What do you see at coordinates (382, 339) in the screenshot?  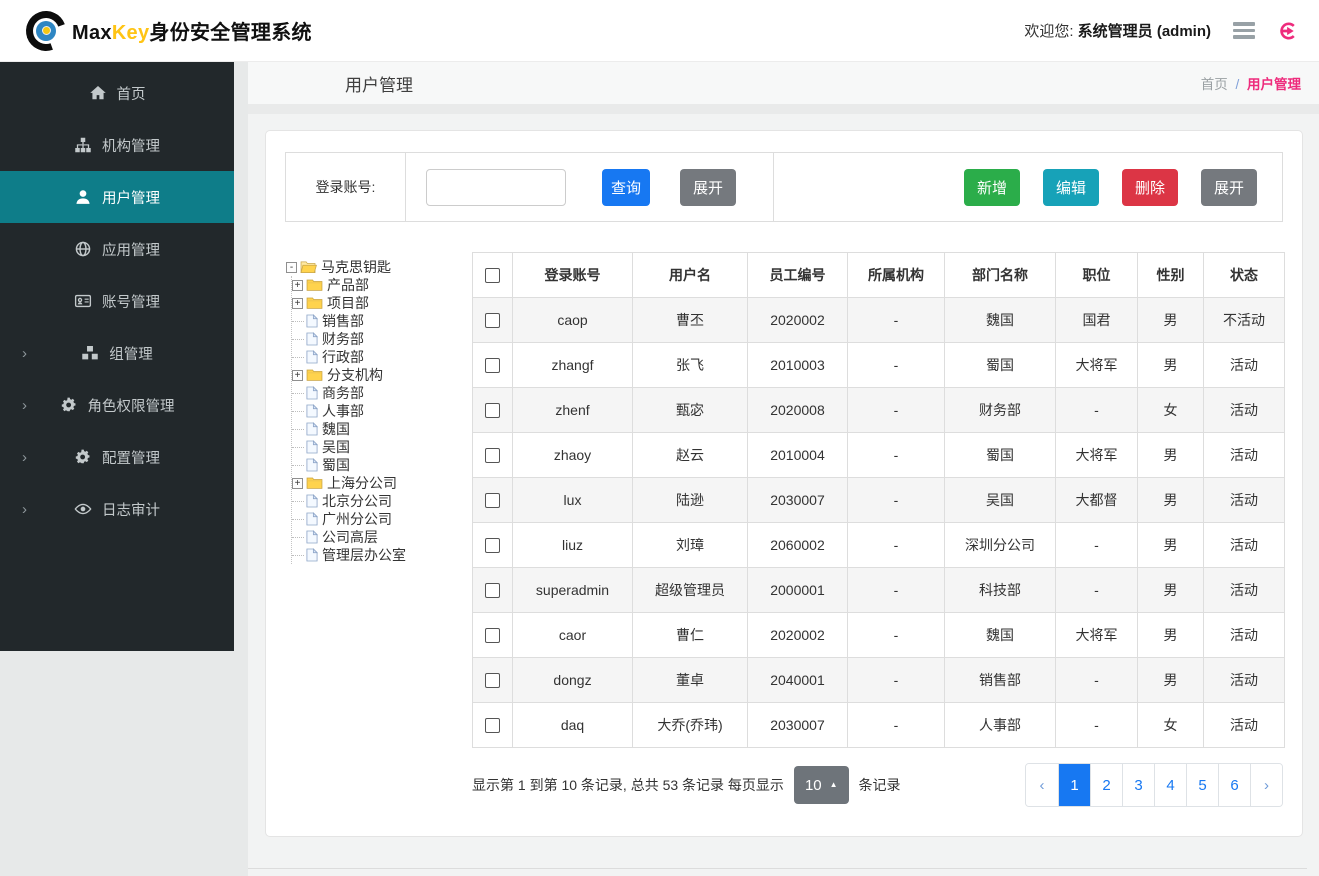 I see `tree-node: 财务部` at bounding box center [382, 339].